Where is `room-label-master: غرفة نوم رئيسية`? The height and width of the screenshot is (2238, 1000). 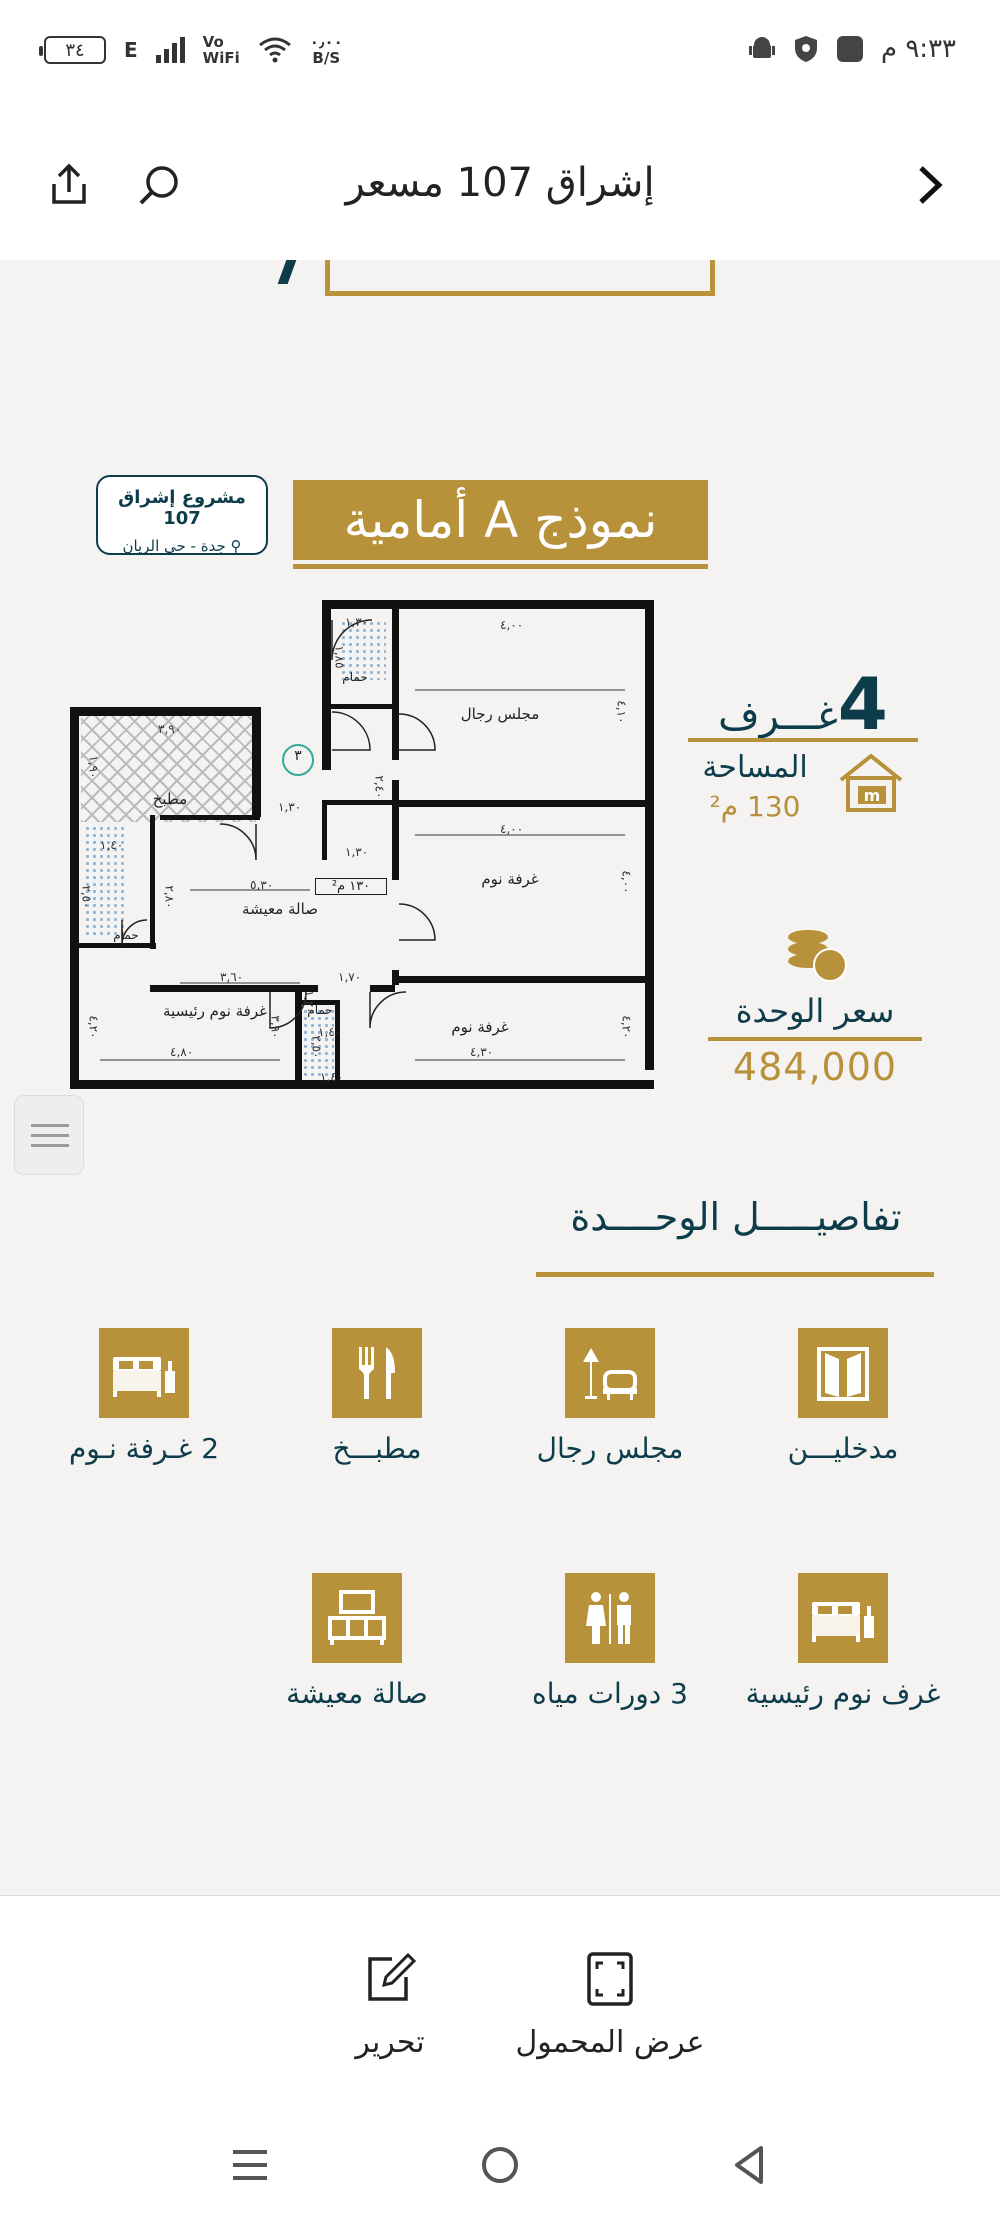
room-label-master: غرفة نوم رئيسية is located at coordinates (215, 1011).